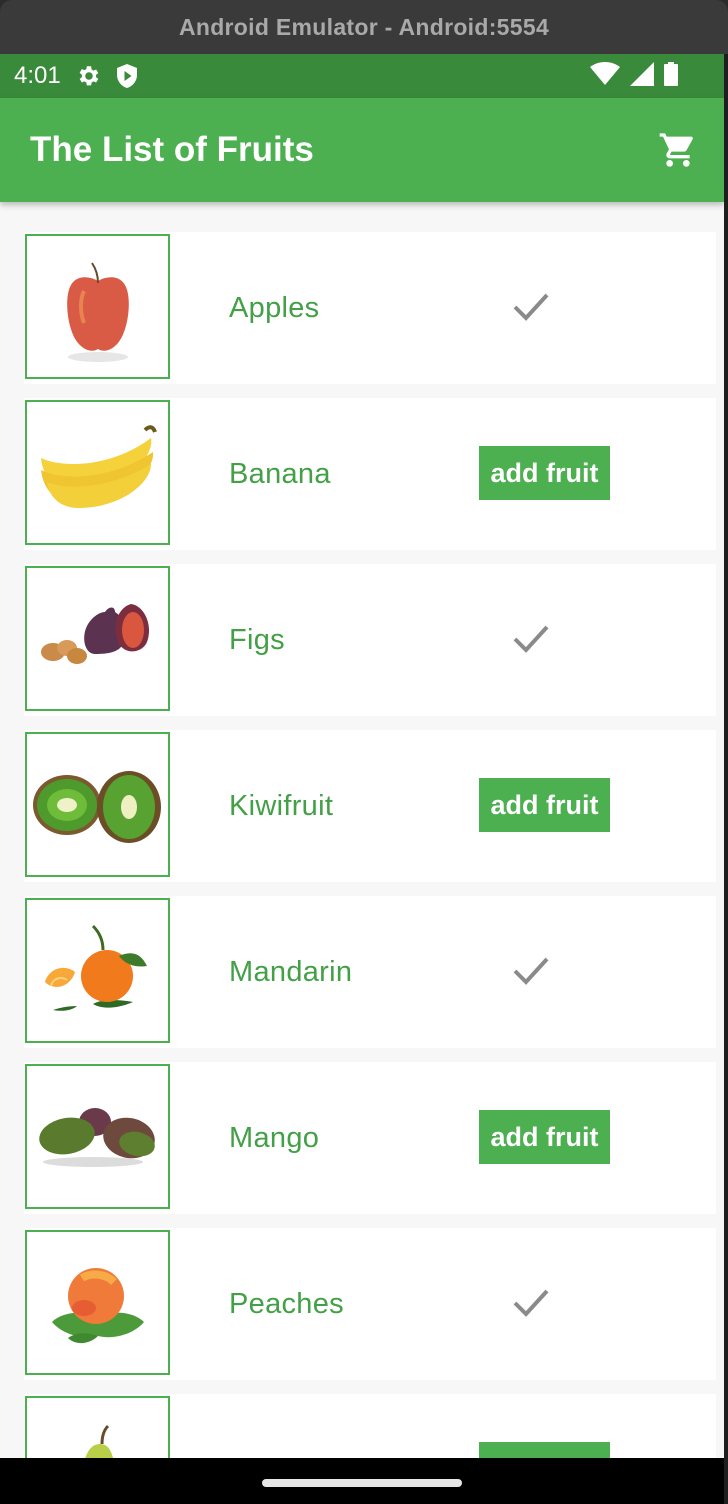 The image size is (728, 1504). What do you see at coordinates (370, 806) in the screenshot?
I see `list-item: Kiwifruit add fruit` at bounding box center [370, 806].